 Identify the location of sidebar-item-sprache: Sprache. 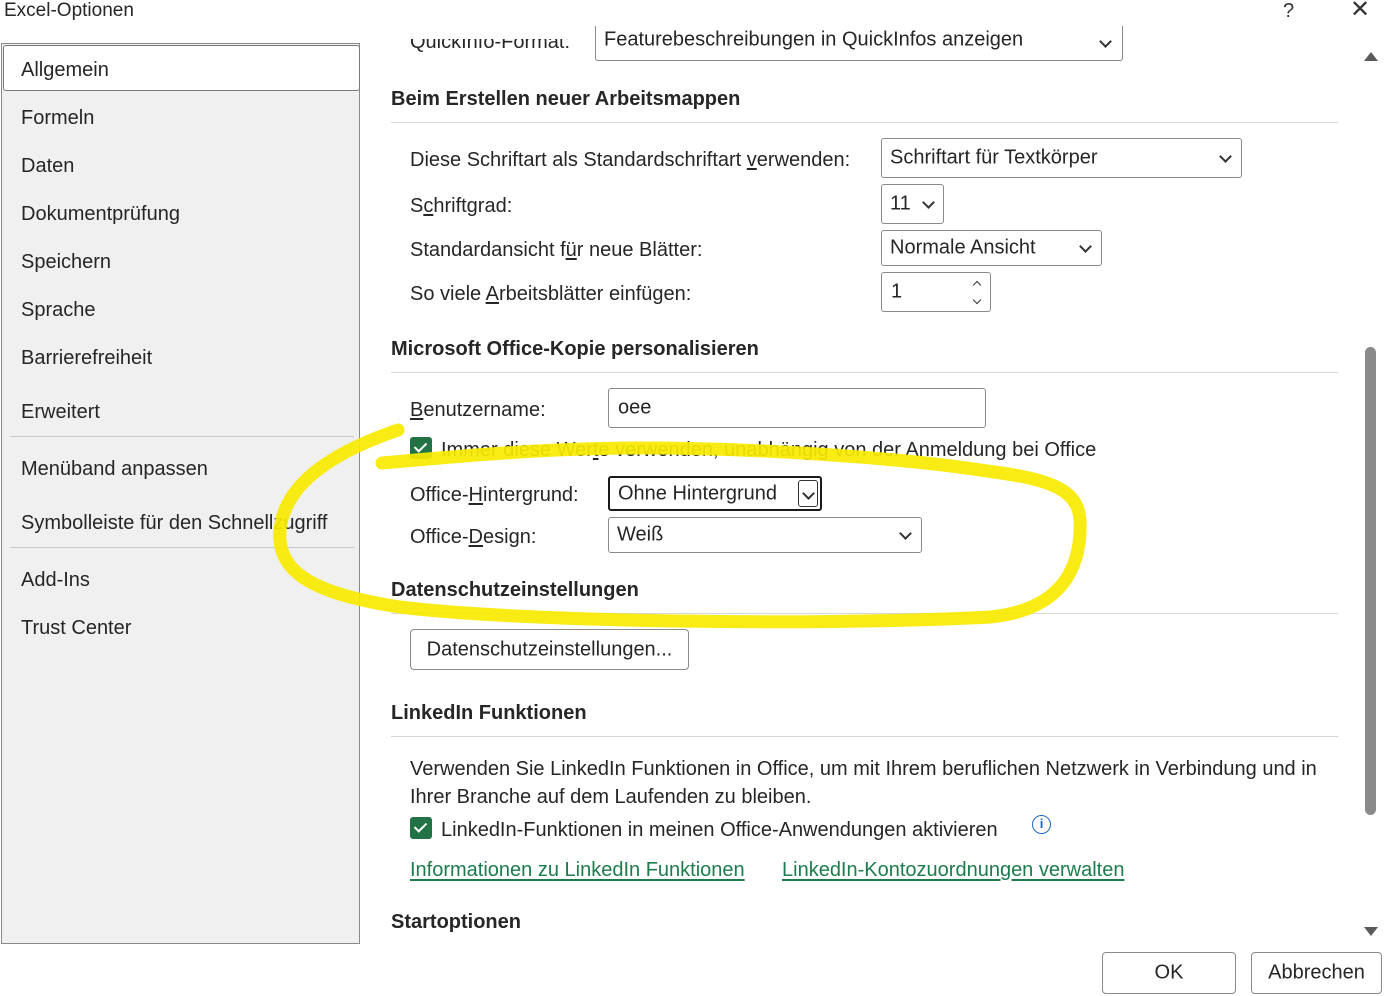
(58, 310).